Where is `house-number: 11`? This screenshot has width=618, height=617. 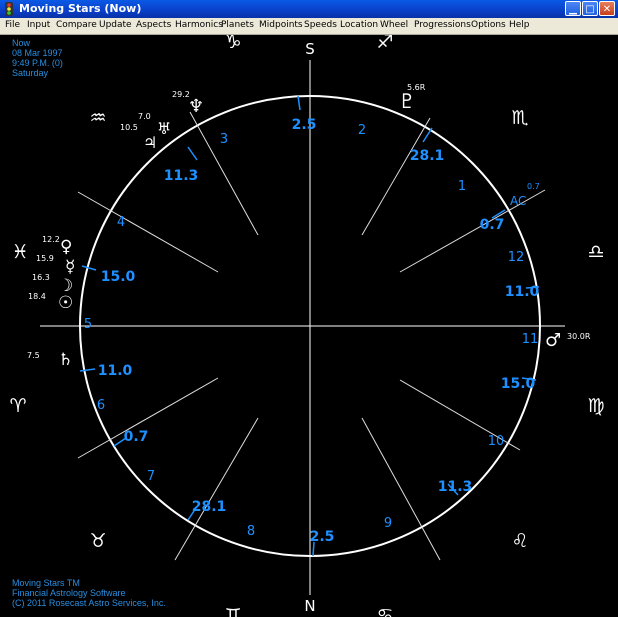 house-number: 11 is located at coordinates (530, 339).